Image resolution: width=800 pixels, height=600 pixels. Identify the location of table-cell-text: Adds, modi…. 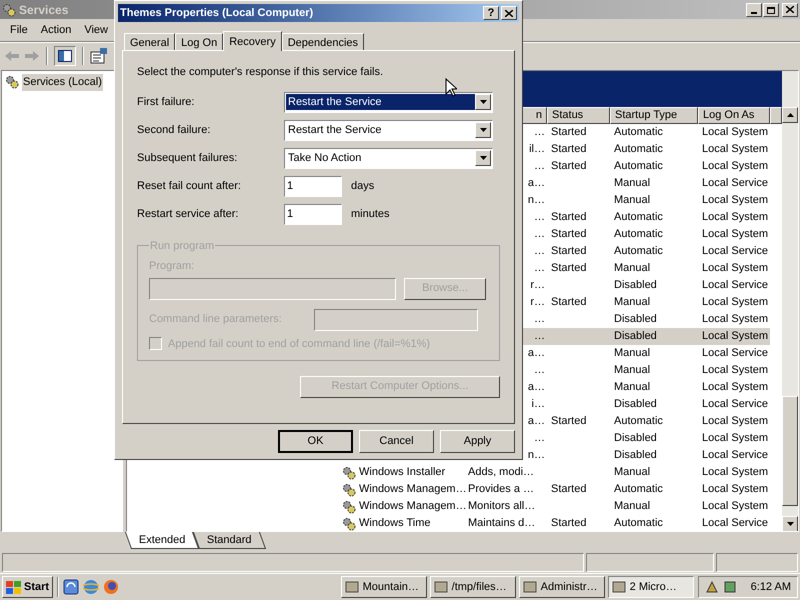
(501, 472).